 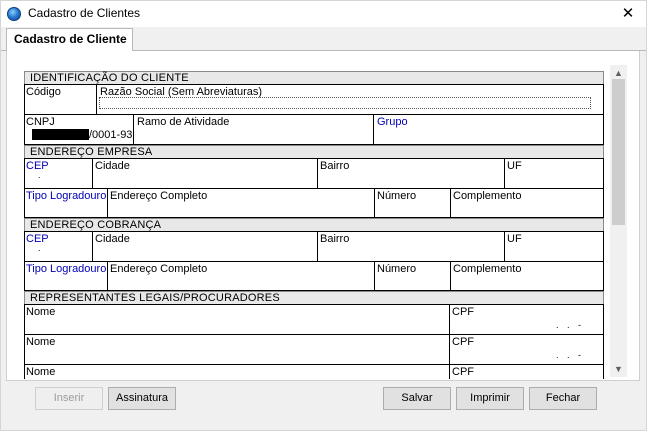 I want to click on ramo-atividade-label: Ramo de Atividade, so click(x=183, y=122).